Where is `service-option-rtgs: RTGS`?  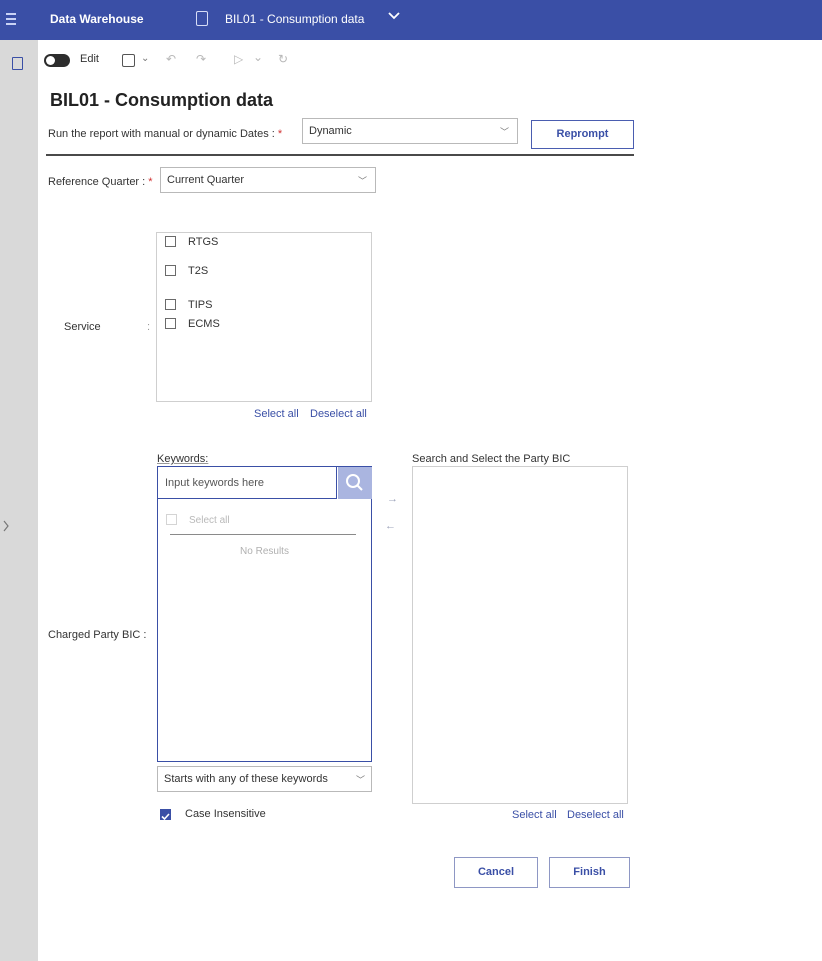 service-option-rtgs: RTGS is located at coordinates (191, 242).